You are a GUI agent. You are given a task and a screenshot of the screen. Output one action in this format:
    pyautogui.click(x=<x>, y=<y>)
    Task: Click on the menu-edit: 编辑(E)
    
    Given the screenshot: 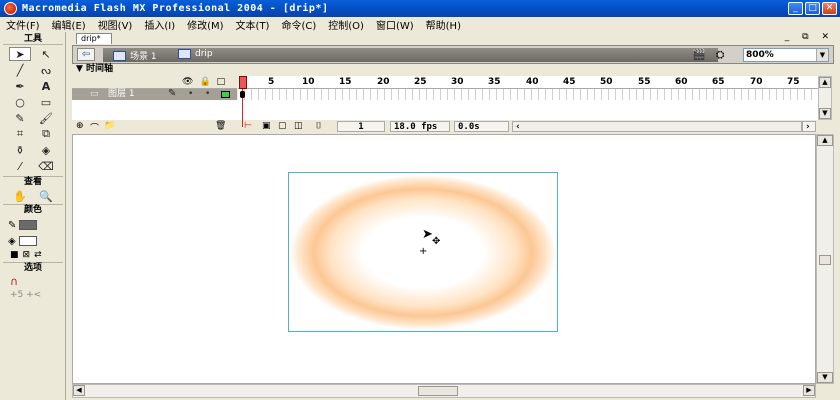 What is the action you would take?
    pyautogui.click(x=69, y=24)
    